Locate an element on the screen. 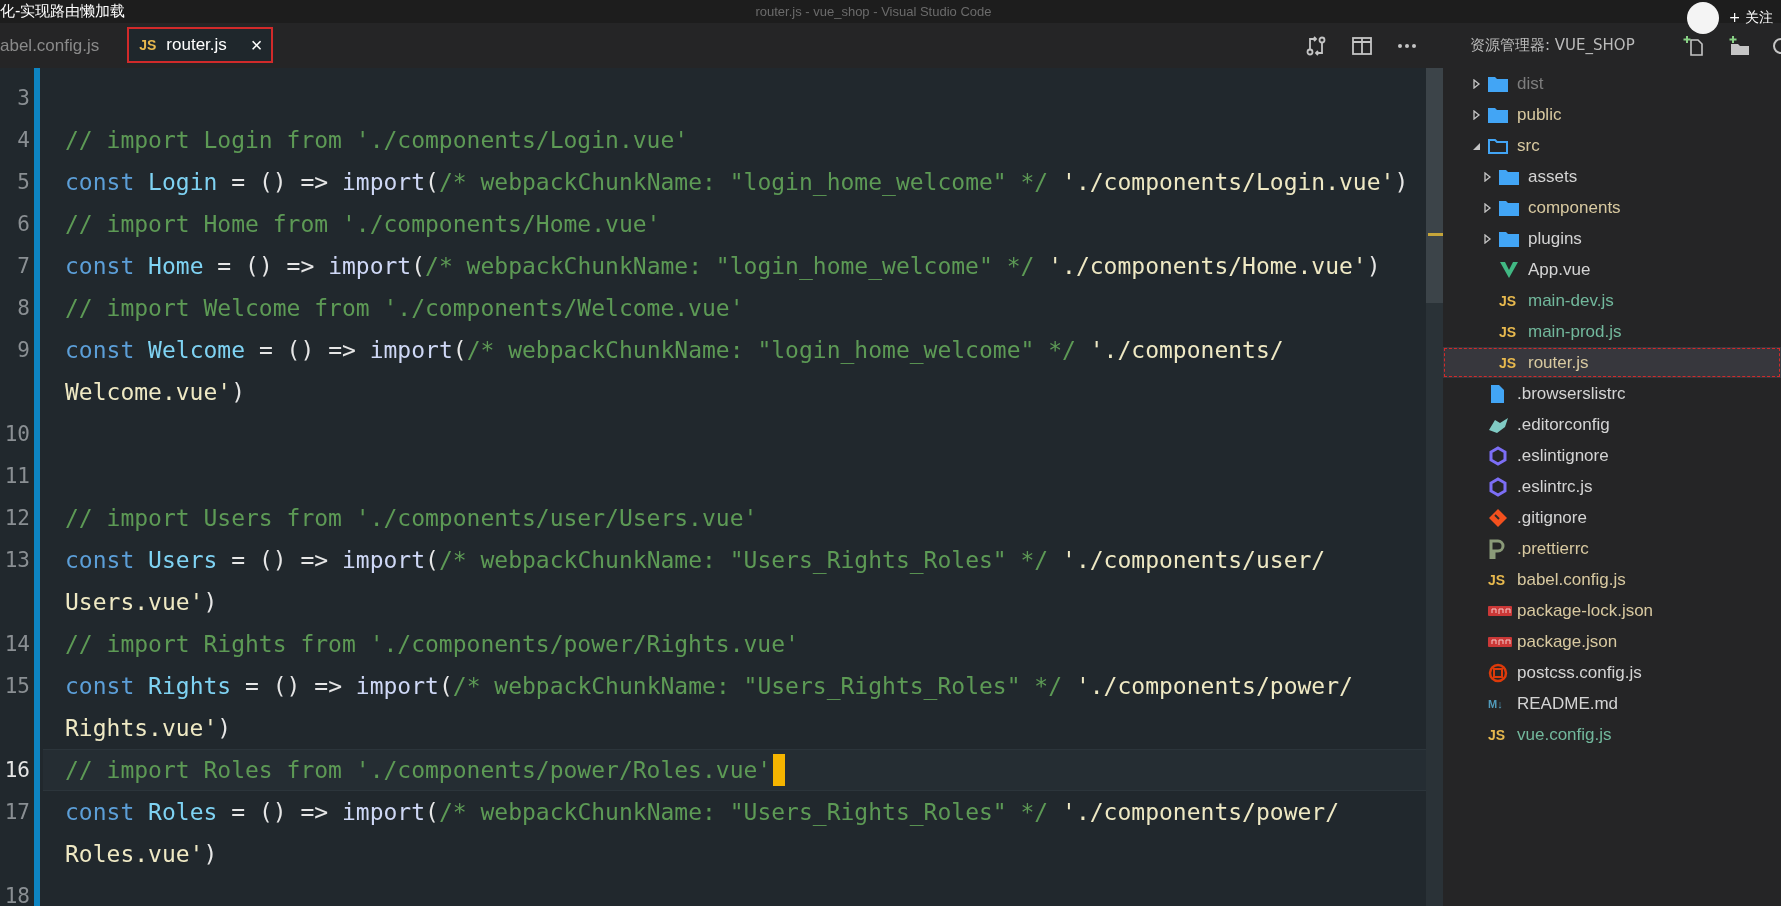  tree-item: postcss.config.js is located at coordinates (1612, 672).